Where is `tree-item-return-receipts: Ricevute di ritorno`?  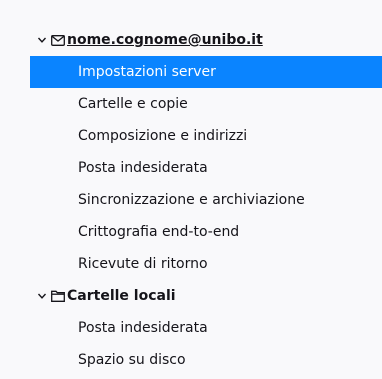
tree-item-return-receipts: Ricevute di ritorno is located at coordinates (191, 264).